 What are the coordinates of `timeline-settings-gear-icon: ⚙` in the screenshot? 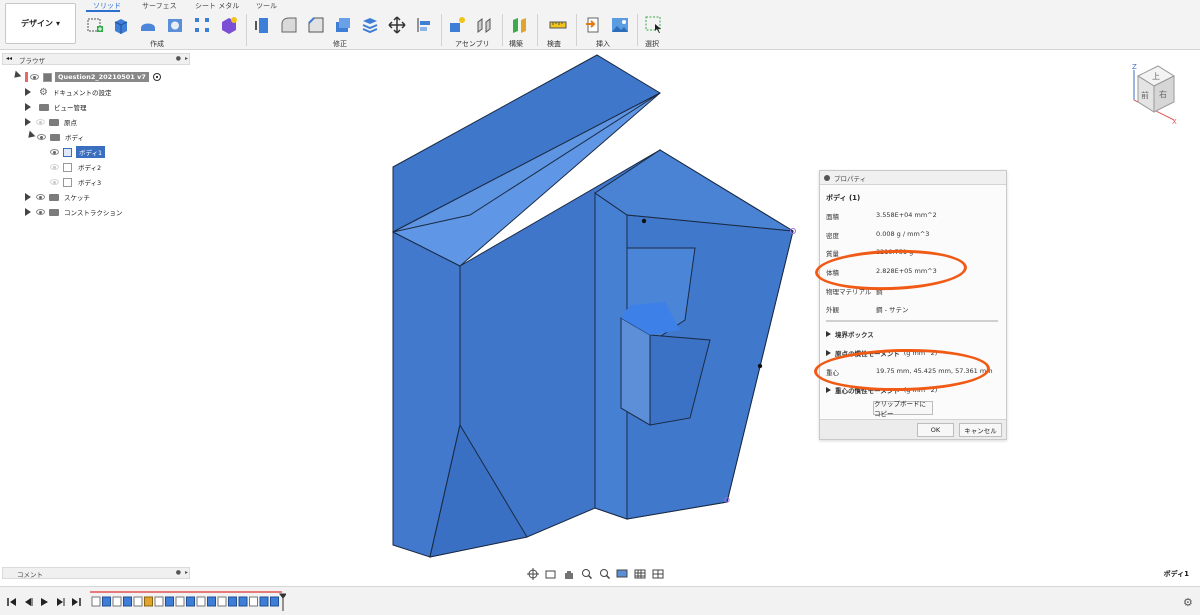 It's located at (1188, 602).